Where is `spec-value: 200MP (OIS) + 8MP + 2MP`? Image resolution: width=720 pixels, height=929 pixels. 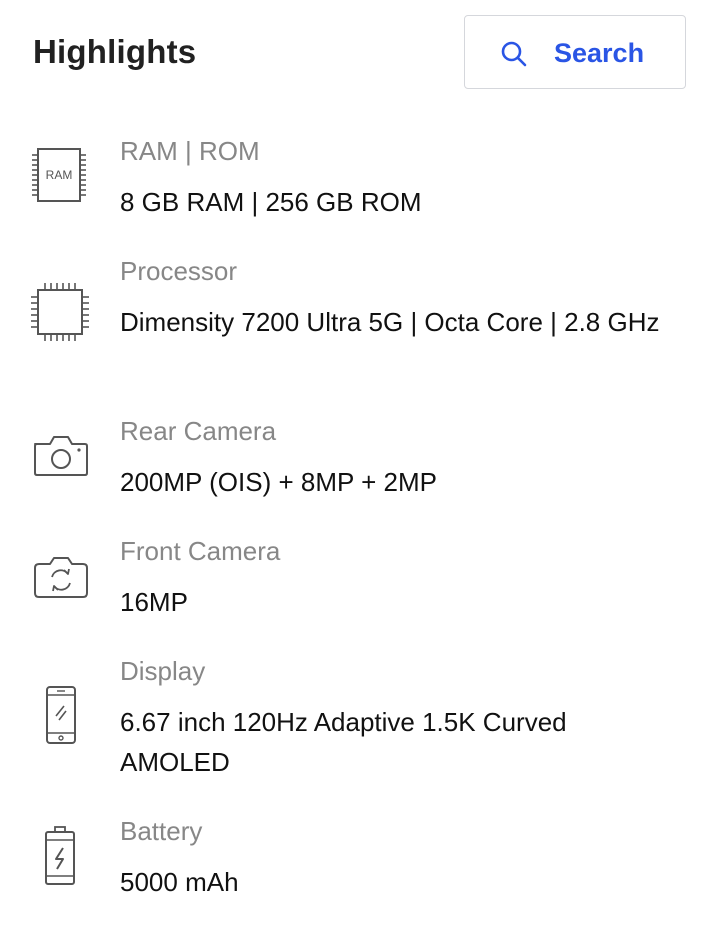 spec-value: 200MP (OIS) + 8MP + 2MP is located at coordinates (278, 482).